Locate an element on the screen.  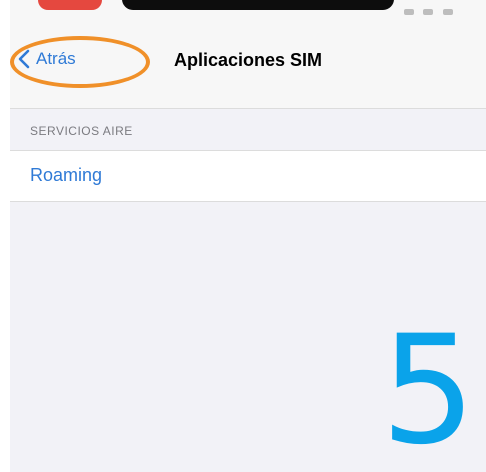
signal-icon is located at coordinates (409, 12).